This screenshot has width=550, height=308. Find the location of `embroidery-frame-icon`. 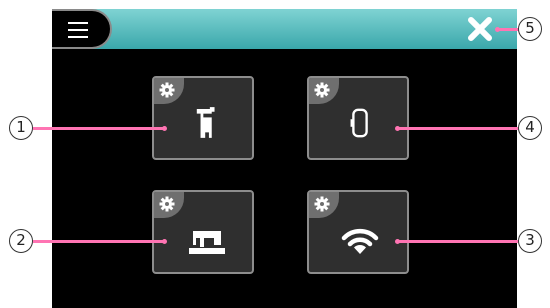

embroidery-frame-icon is located at coordinates (359, 123).